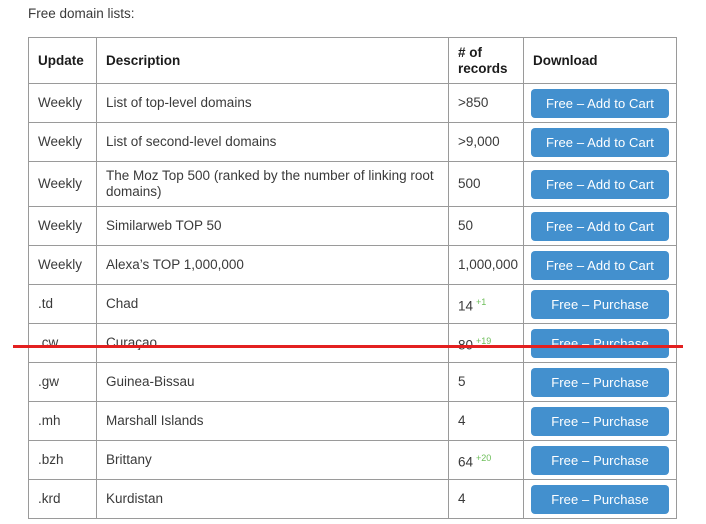 The image size is (706, 524). I want to click on cell-description: Marshall Islands, so click(272, 421).